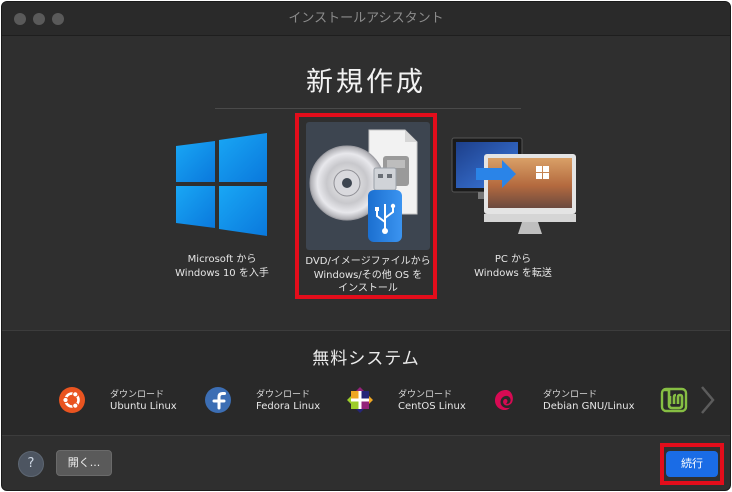 The height and width of the screenshot is (492, 732). I want to click on help-button: ?, so click(31, 464).